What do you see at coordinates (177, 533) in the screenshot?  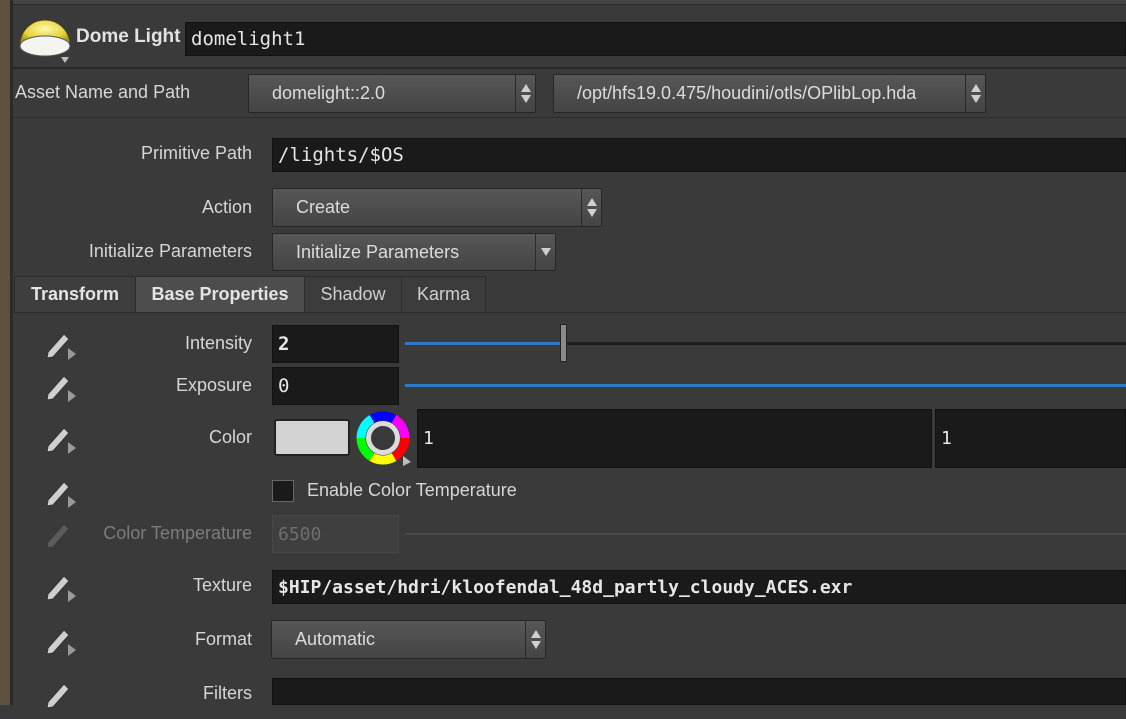 I see `color-temperature-label: Color Temperature` at bounding box center [177, 533].